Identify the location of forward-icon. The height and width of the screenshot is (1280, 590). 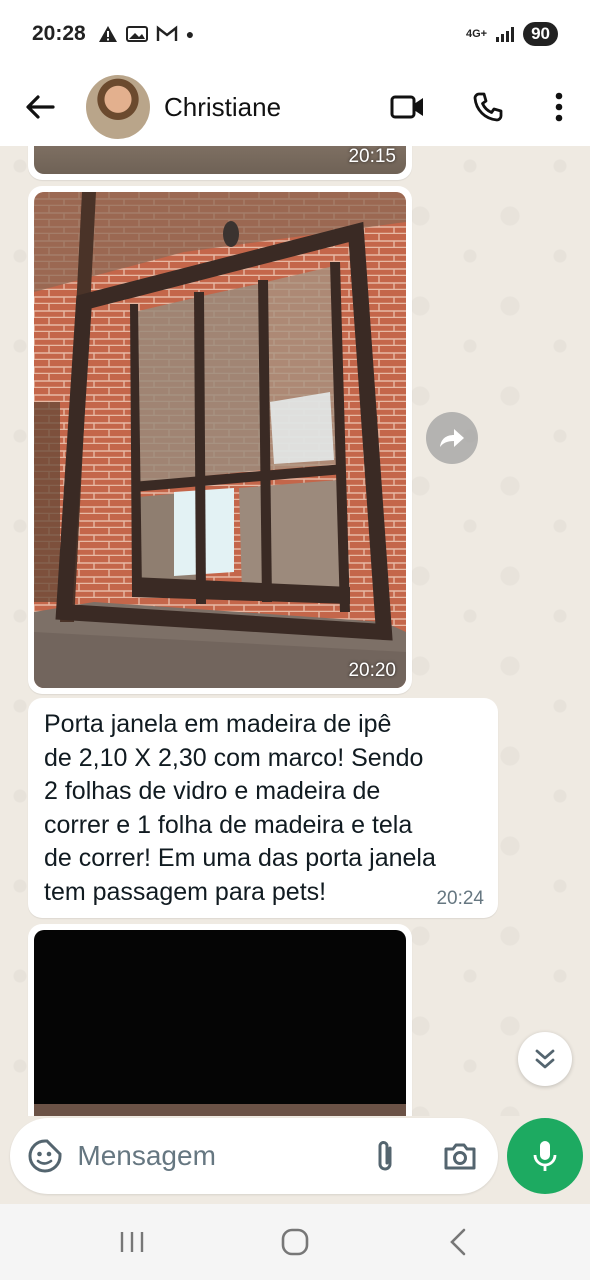
(452, 438).